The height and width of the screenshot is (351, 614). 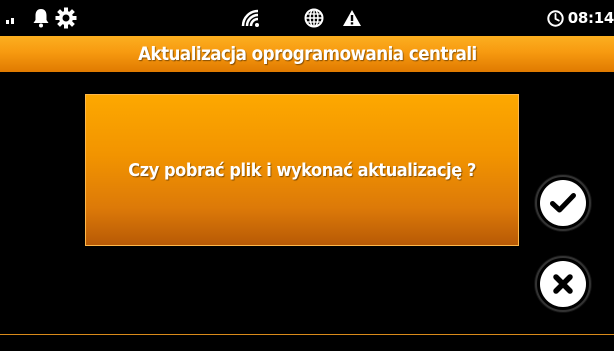 I want to click on close-icon, so click(x=563, y=284).